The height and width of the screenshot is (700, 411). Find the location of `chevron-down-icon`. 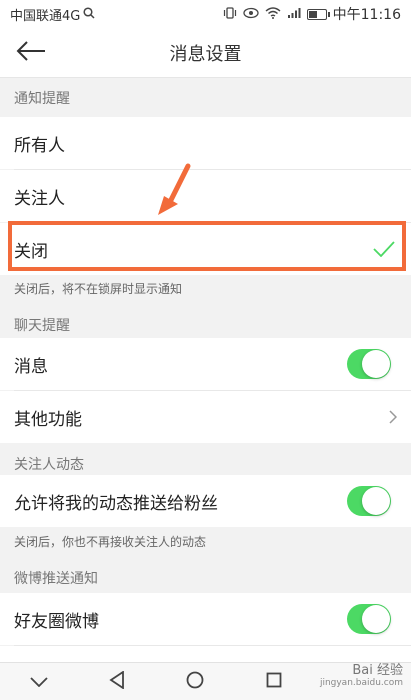

chevron-down-icon is located at coordinates (39, 681).